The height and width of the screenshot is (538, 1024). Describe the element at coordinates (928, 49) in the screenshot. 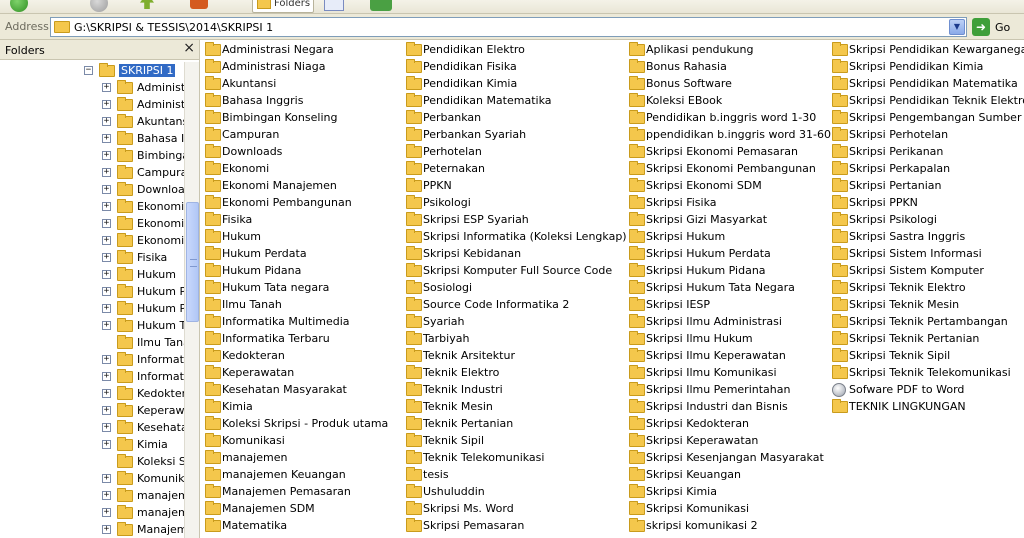

I see `folder-item: Skripsi Pendidikan Kewarganegaraan` at that location.